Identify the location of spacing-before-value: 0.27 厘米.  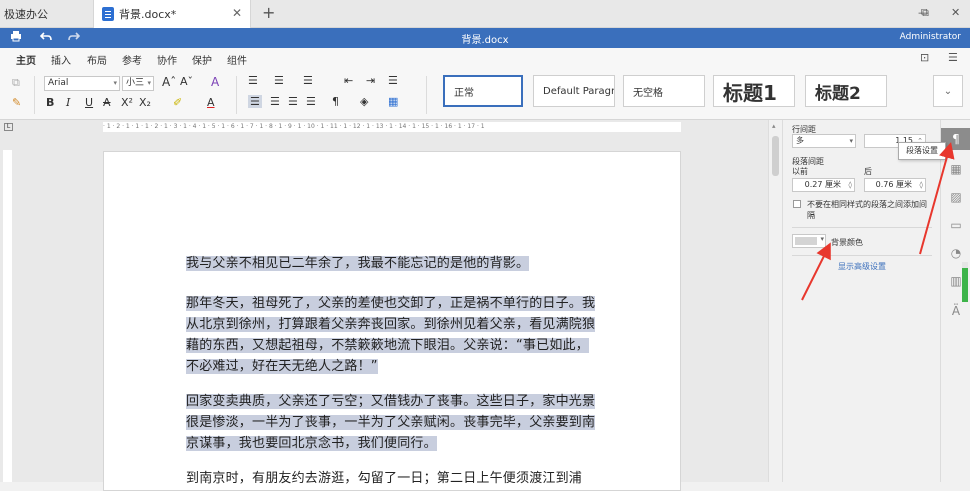
(822, 184).